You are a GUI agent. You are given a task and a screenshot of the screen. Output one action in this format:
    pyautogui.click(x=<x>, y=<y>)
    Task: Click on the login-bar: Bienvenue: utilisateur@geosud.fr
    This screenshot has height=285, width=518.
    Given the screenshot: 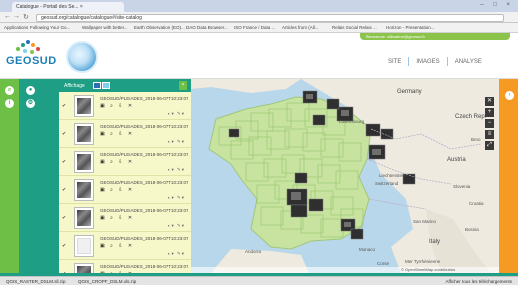 What is the action you would take?
    pyautogui.click(x=435, y=36)
    